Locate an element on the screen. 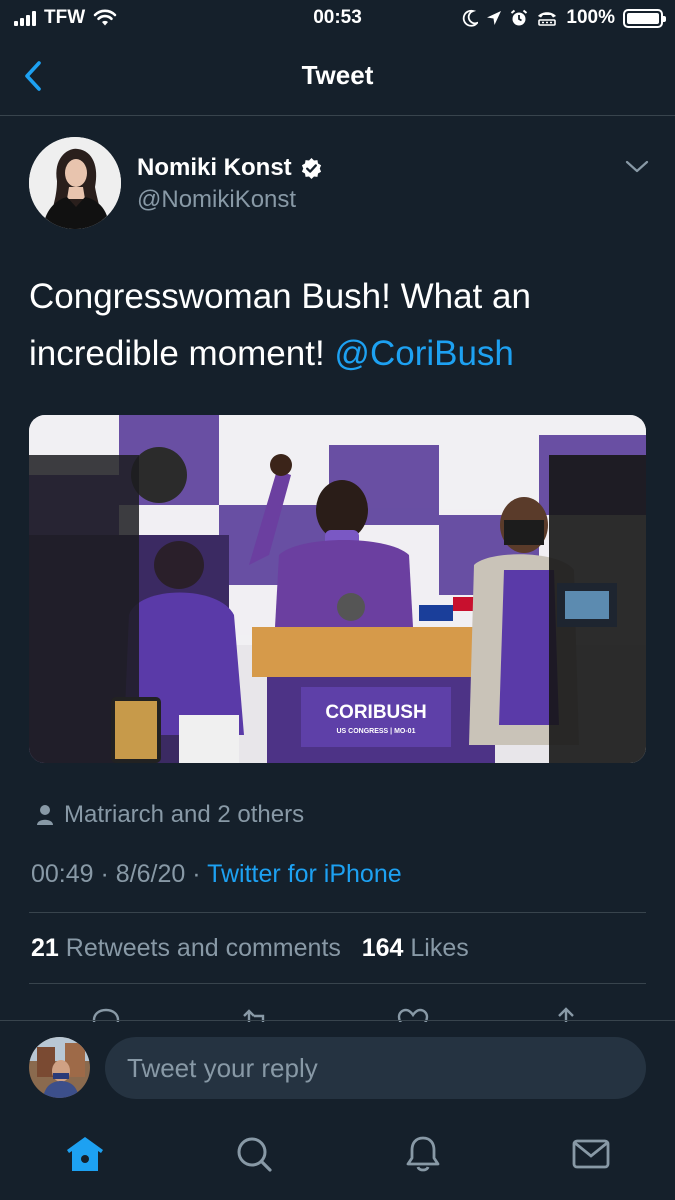 The image size is (675, 1200). page-title: Tweet is located at coordinates (337, 75).